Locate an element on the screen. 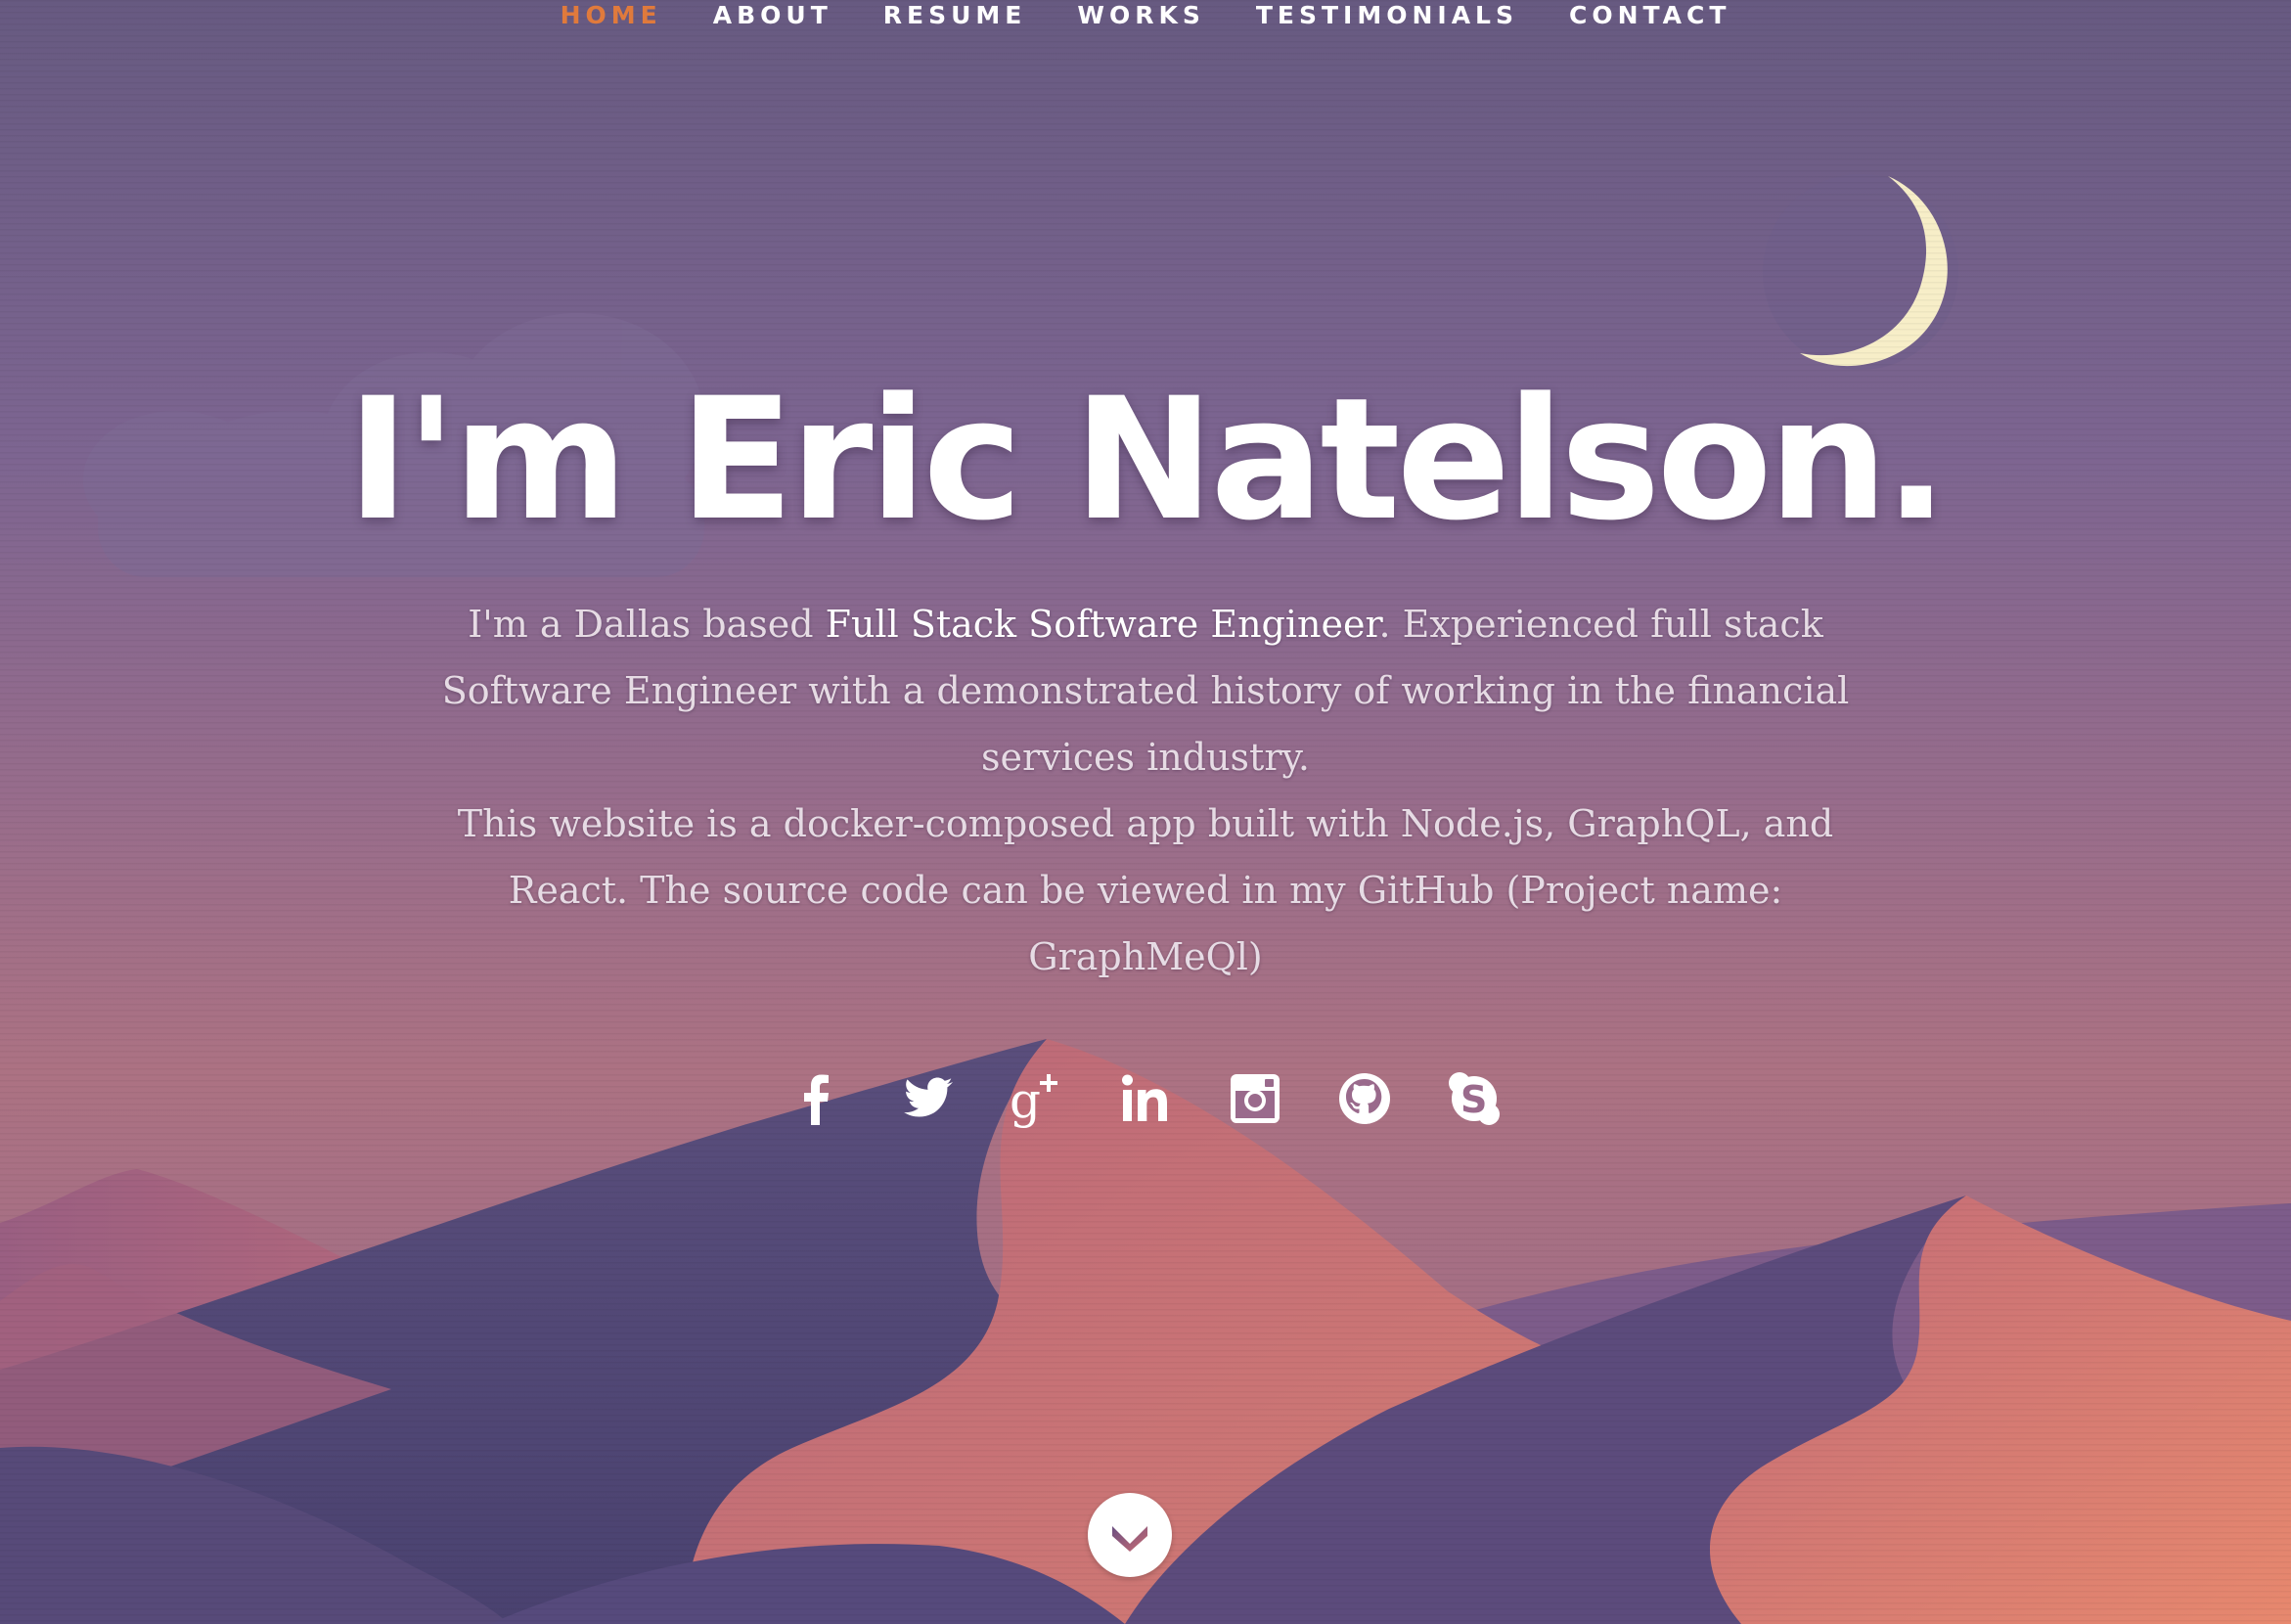 The height and width of the screenshot is (1624, 2291). facebook-link is located at coordinates (817, 1098).